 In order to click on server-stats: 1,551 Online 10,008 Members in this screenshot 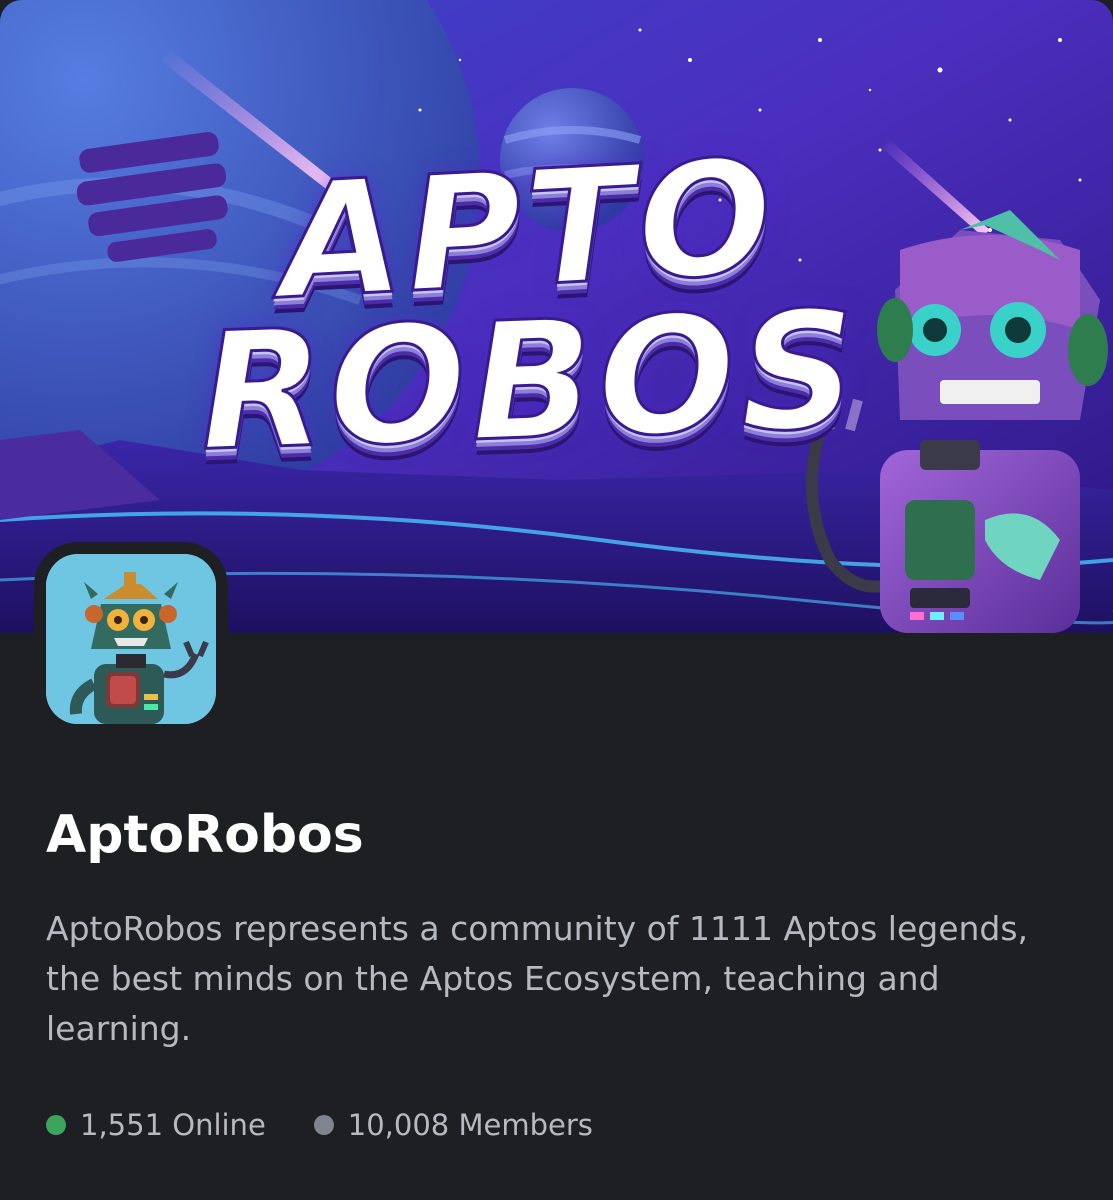, I will do `click(319, 1125)`.